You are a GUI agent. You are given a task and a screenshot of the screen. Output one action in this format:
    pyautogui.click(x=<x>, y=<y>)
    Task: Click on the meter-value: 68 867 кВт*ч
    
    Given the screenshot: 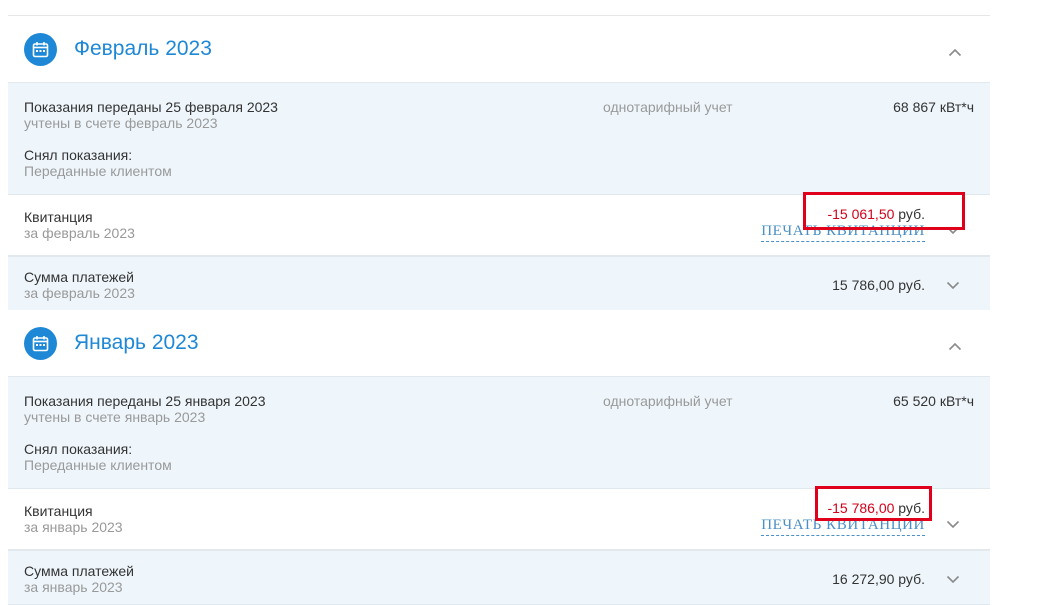 What is the action you would take?
    pyautogui.click(x=933, y=107)
    